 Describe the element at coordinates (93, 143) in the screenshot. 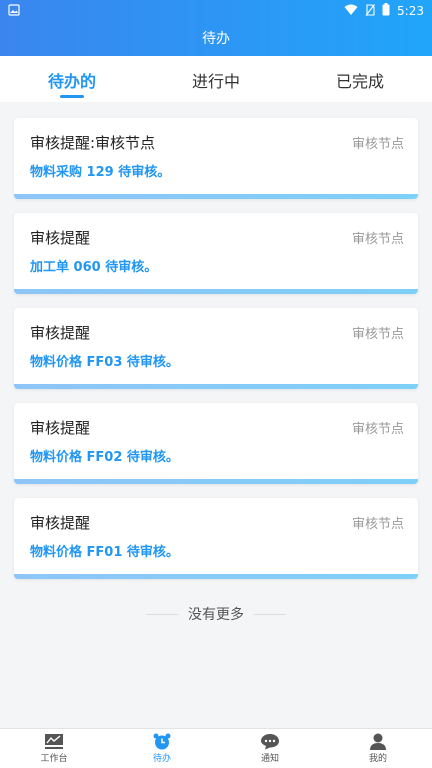

I see `card-title: 审核提醒:审核节点` at that location.